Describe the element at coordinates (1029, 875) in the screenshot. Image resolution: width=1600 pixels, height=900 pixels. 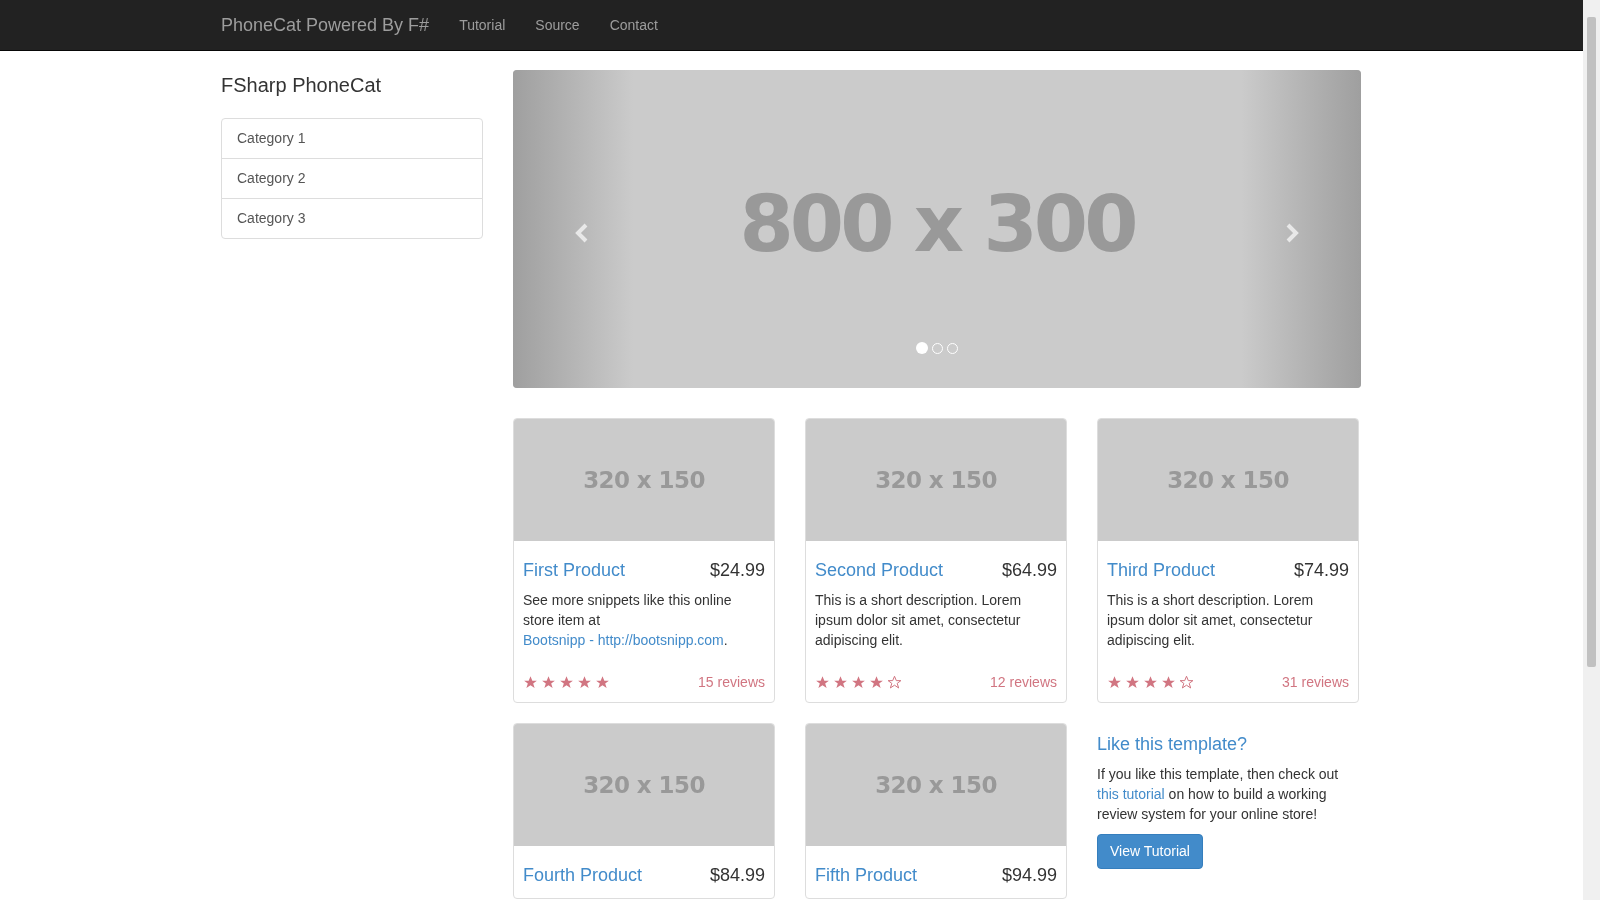
I see `product-price: $94.99` at that location.